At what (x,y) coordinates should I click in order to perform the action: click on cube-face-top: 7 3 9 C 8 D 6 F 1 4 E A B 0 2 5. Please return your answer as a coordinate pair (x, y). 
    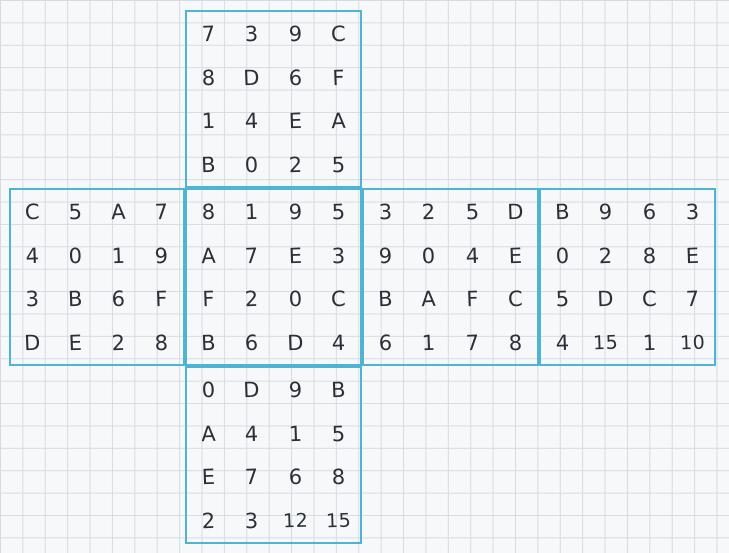
    Looking at the image, I should click on (273, 99).